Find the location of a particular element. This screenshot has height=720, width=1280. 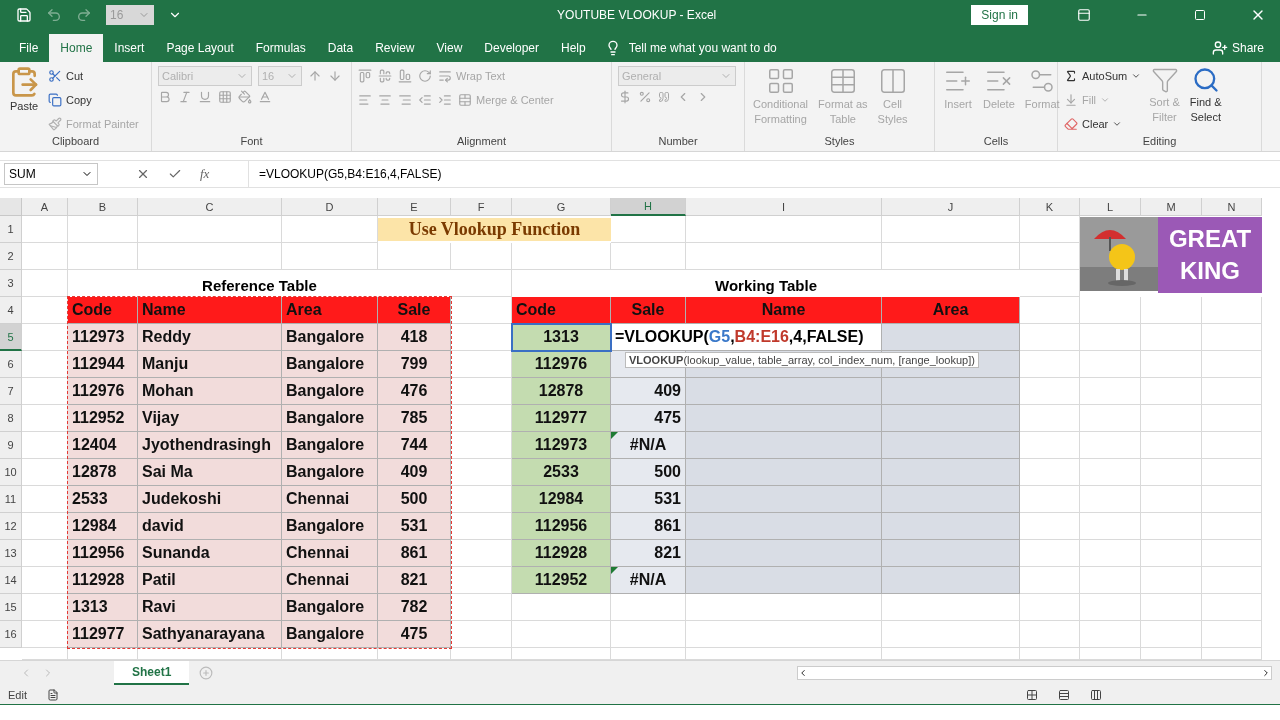

column-header: C is located at coordinates (210, 207).